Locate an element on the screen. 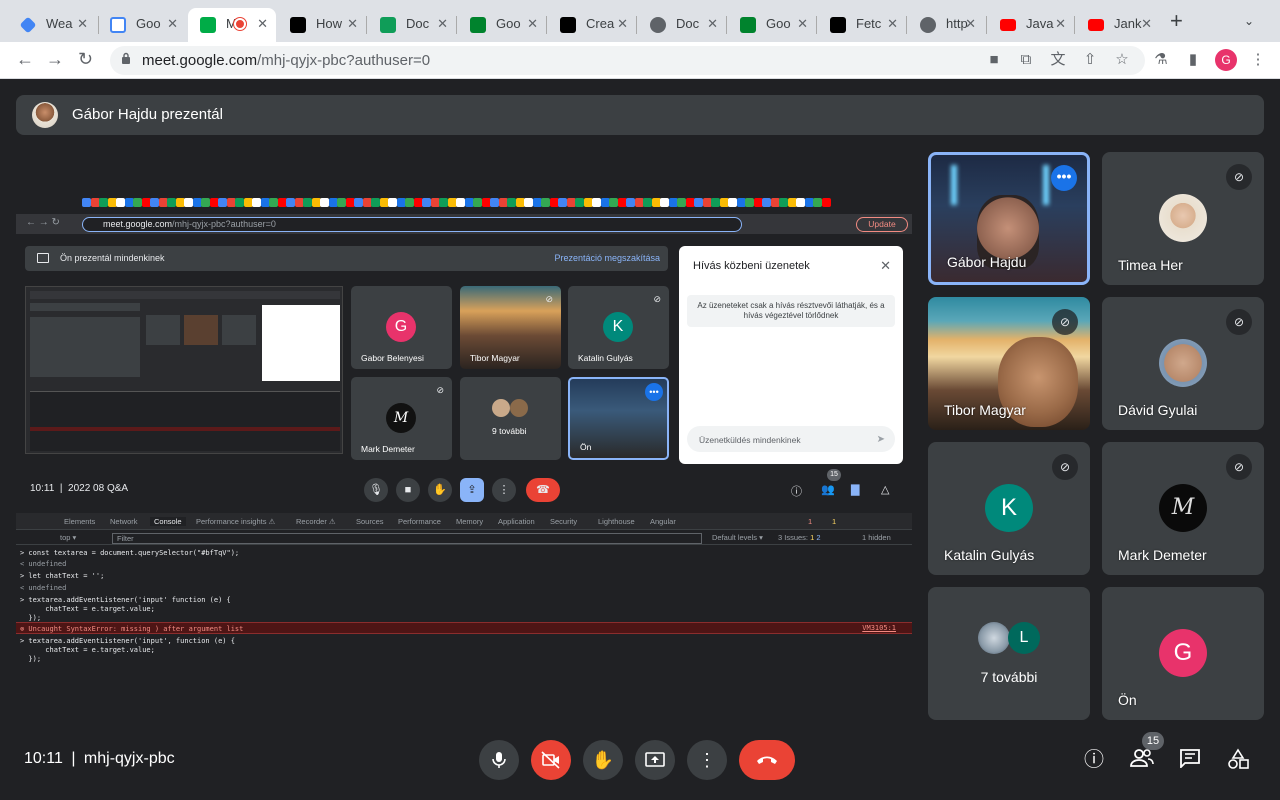 Image resolution: width=1280 pixels, height=800 pixels. browser-tab-active: M ✕ is located at coordinates (232, 25).